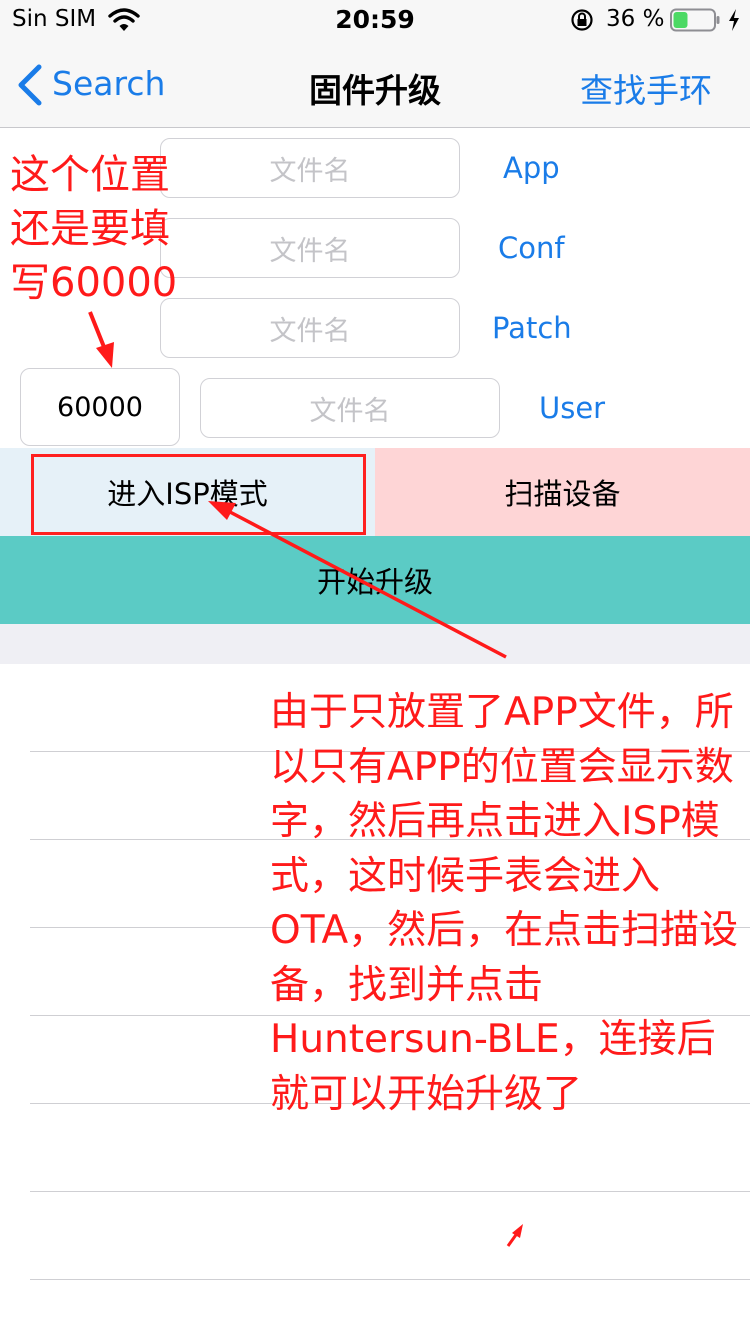 Image resolution: width=750 pixels, height=1334 pixels. Describe the element at coordinates (101, 339) in the screenshot. I see `arrow-to-number-input-icon` at that location.